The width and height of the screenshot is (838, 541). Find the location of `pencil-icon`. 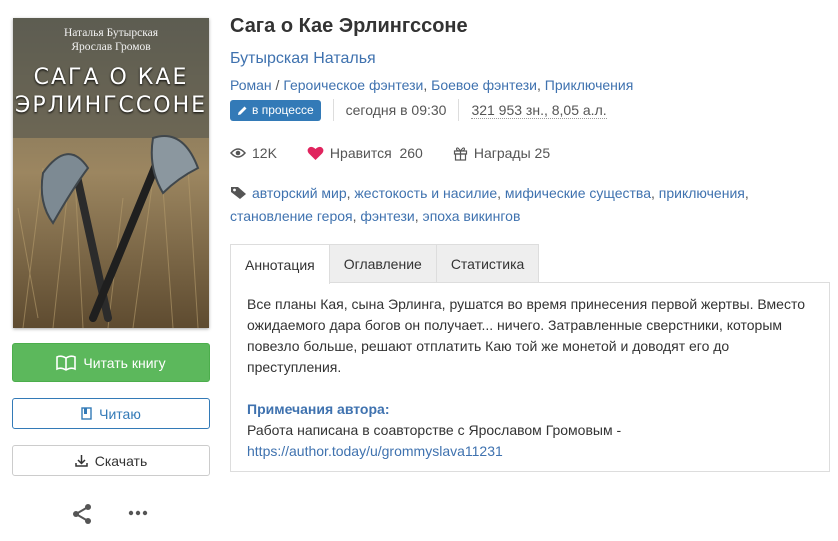

pencil-icon is located at coordinates (242, 110).